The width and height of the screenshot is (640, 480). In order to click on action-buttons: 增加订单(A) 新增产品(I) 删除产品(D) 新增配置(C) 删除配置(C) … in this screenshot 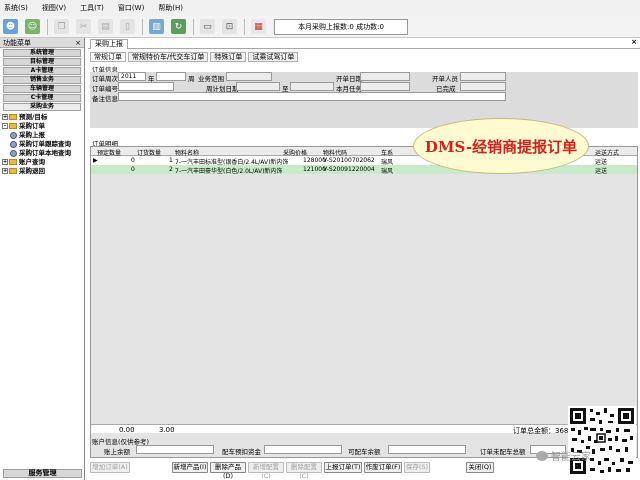, I will do `click(364, 471)`.